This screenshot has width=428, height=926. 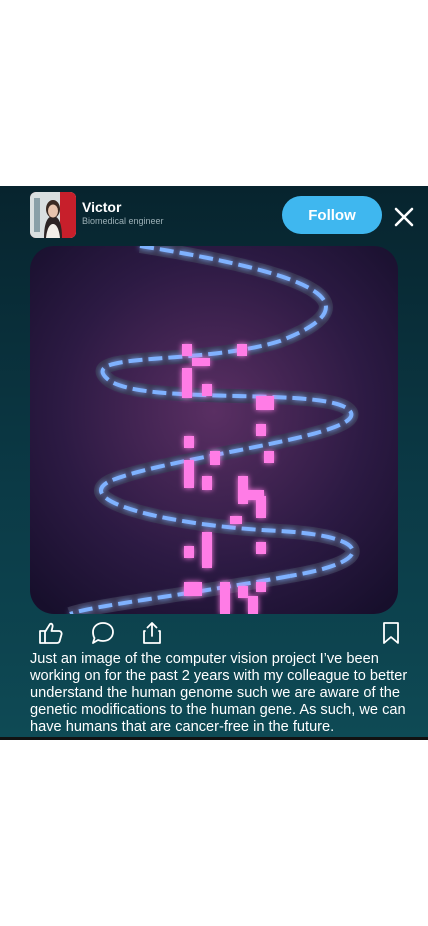 What do you see at coordinates (101, 207) in the screenshot?
I see `author-name: Victor` at bounding box center [101, 207].